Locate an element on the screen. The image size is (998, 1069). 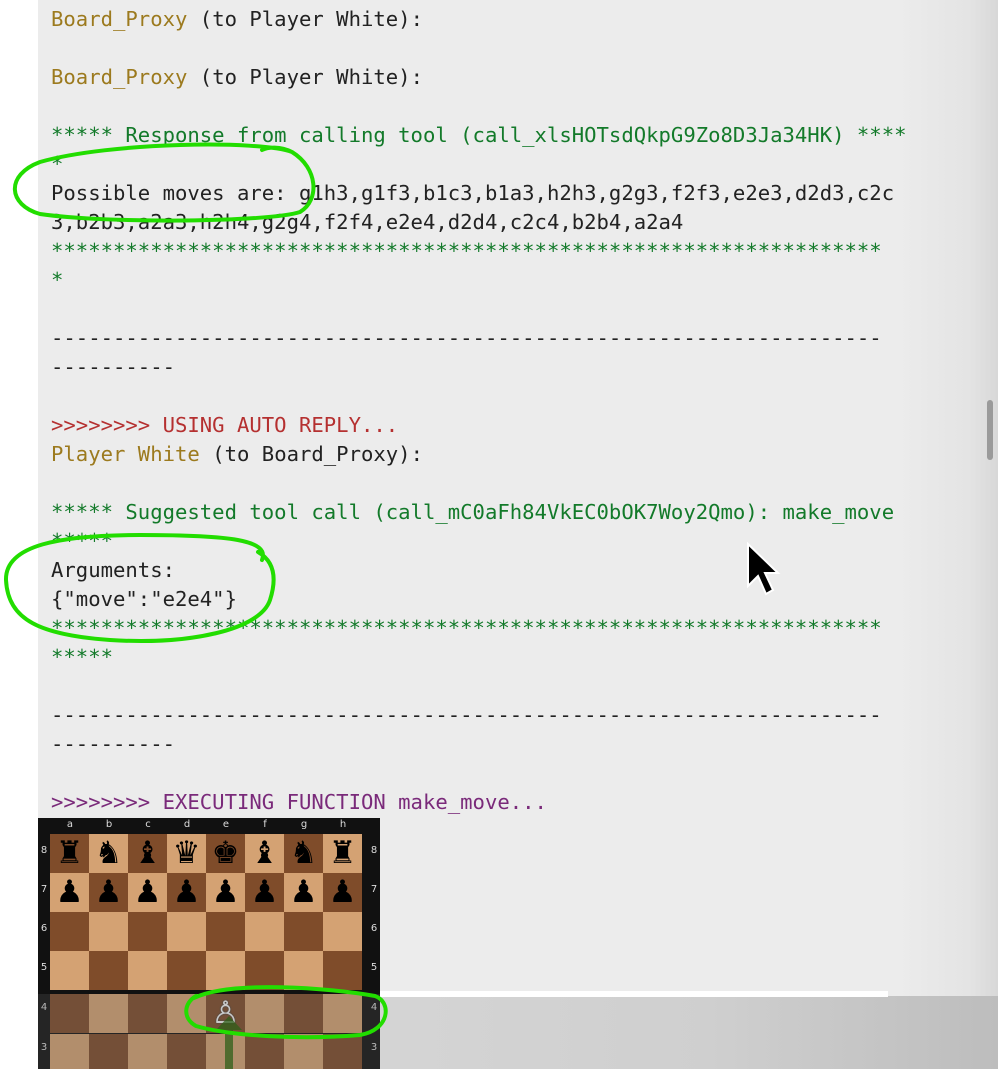
square-d7: ♟ is located at coordinates (186, 892).